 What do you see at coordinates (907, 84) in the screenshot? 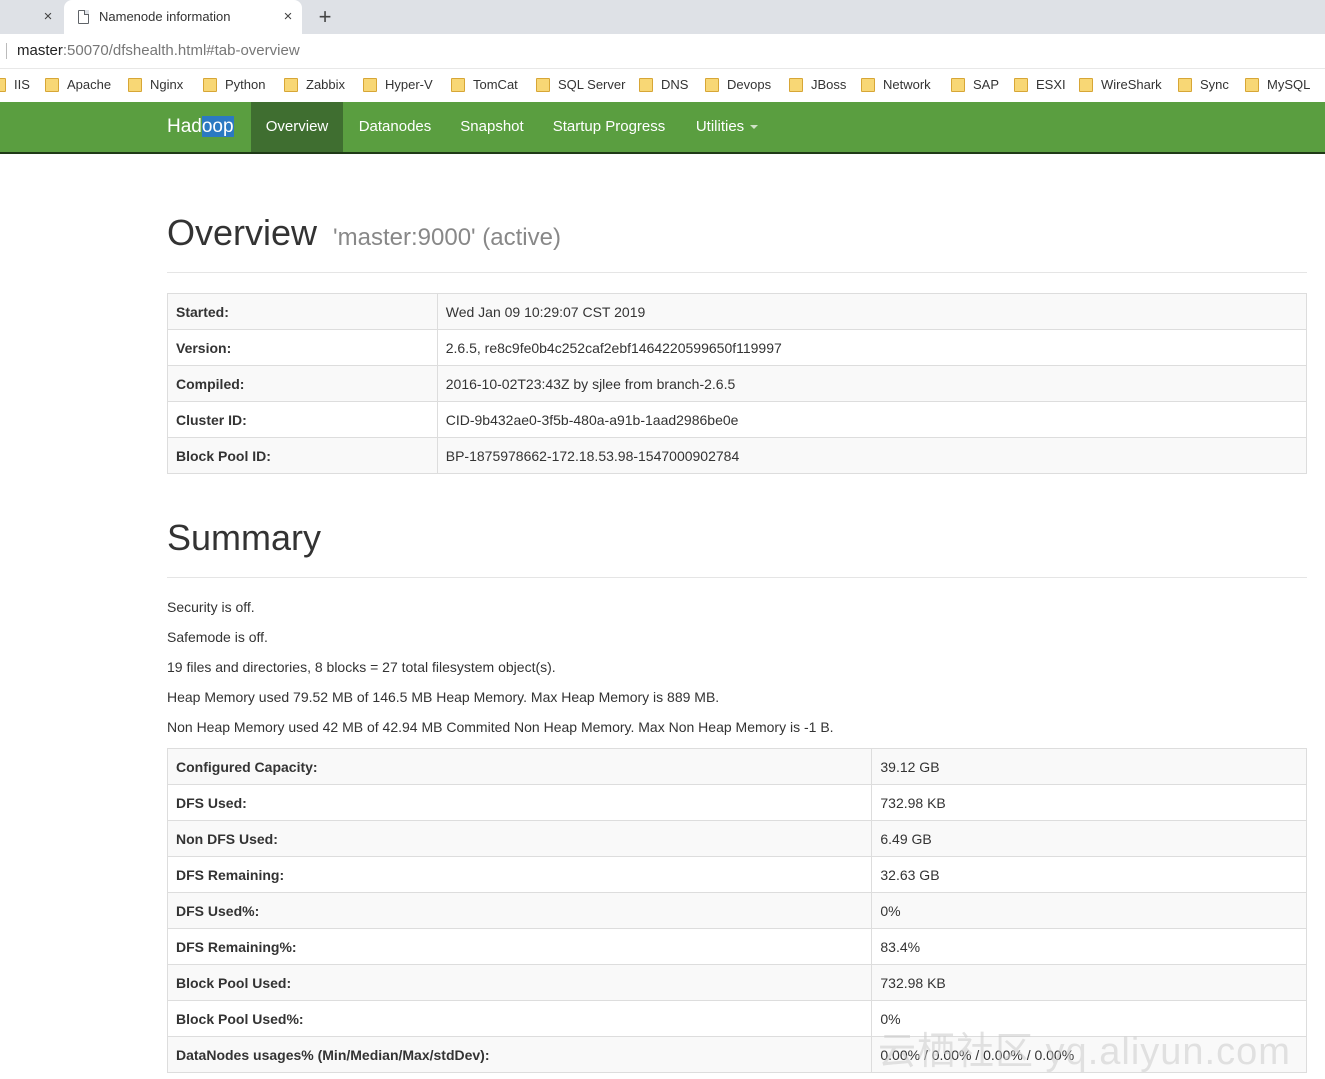
I see `bookmark-label: Network` at bounding box center [907, 84].